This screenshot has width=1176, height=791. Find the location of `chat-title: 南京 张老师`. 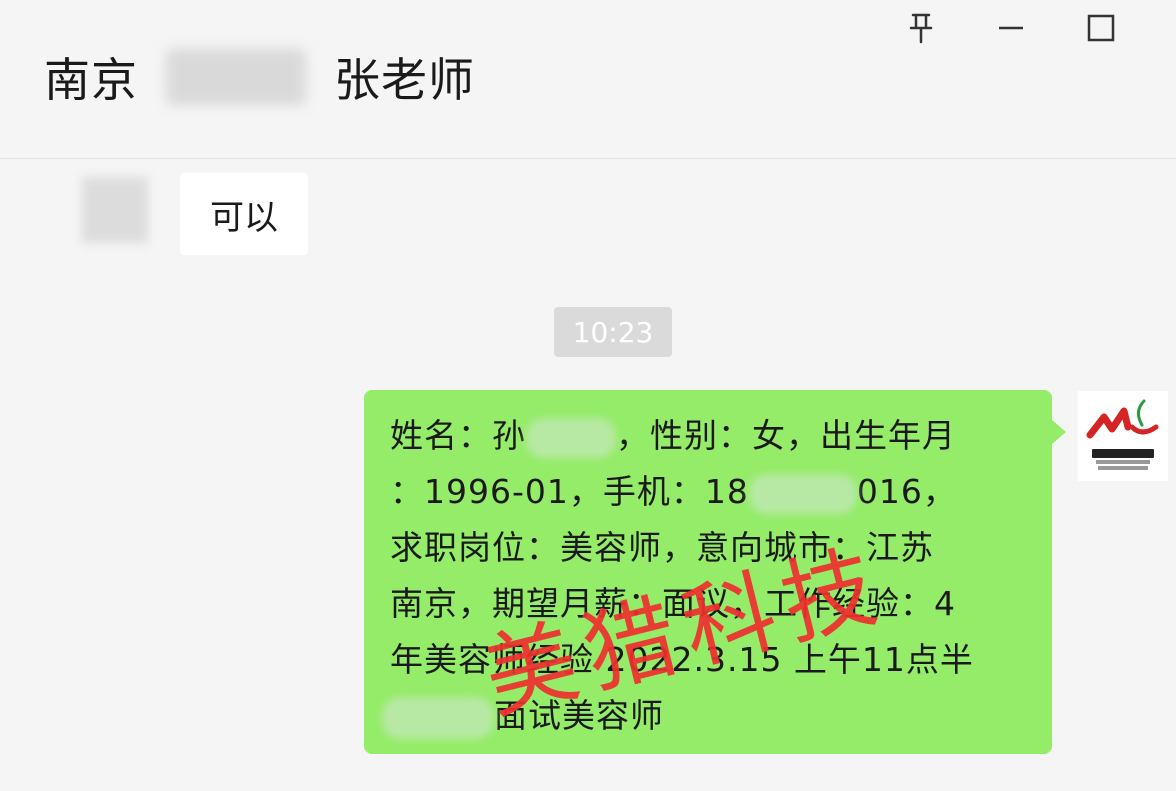

chat-title: 南京 张老师 is located at coordinates (259, 77).